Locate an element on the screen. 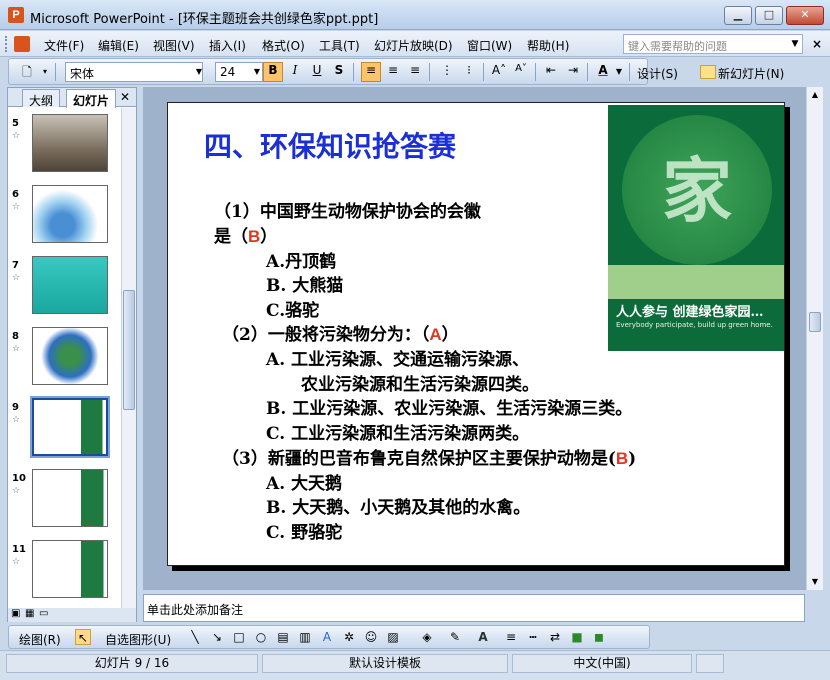 Image resolution: width=830 pixels, height=680 pixels. slide-number: 5 is located at coordinates (15, 123).